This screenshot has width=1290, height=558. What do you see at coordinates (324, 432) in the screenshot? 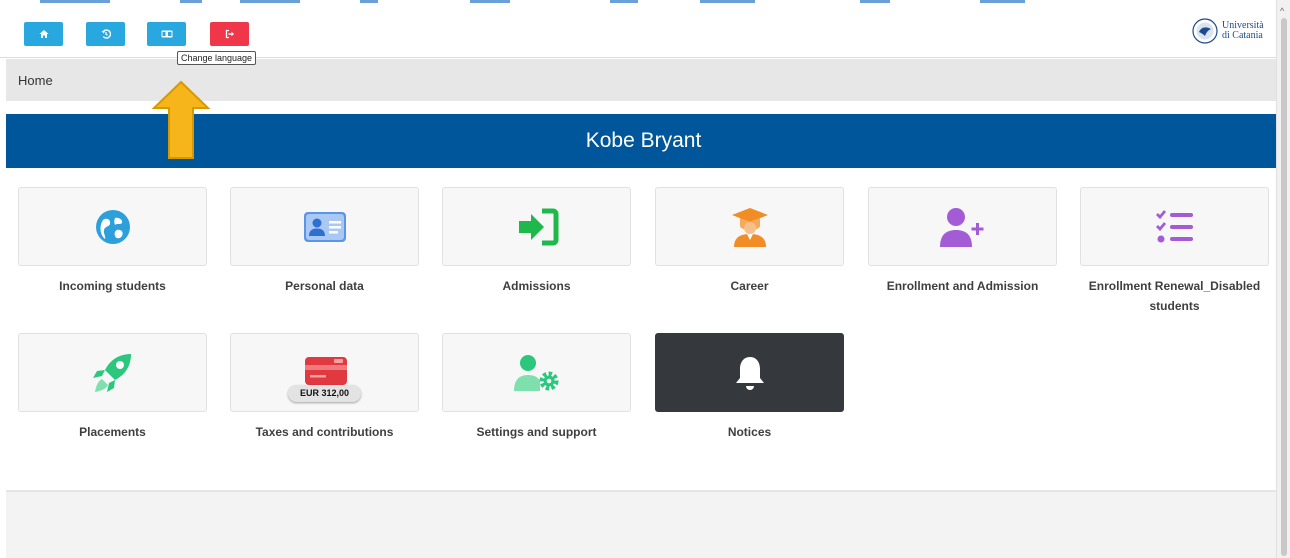
I see `tile-label-taxes-and-contributions: Taxes and contributions` at bounding box center [324, 432].